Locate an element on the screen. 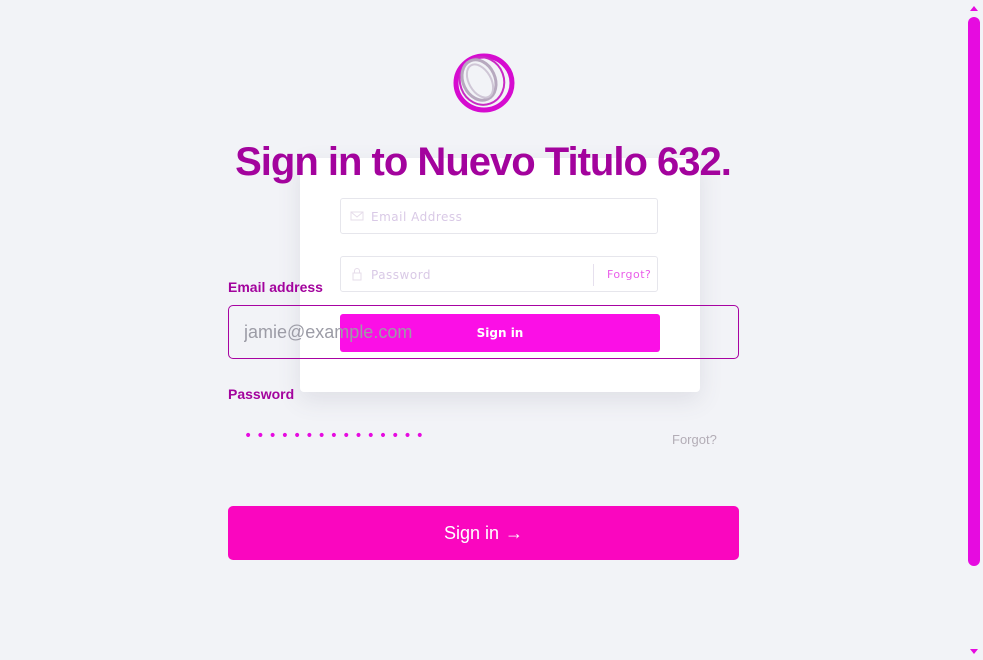 Image resolution: width=983 pixels, height=660 pixels. scrollbar-thumb is located at coordinates (974, 291).